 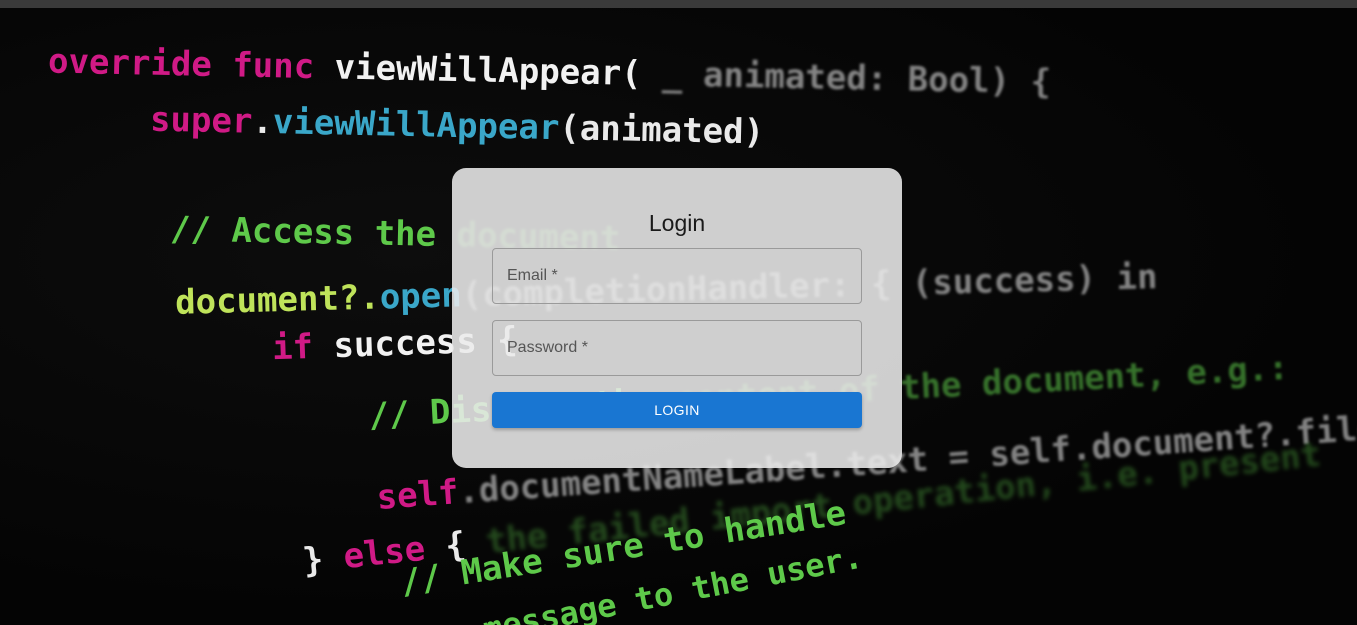 I want to click on code-keyword: self, so click(x=417, y=495).